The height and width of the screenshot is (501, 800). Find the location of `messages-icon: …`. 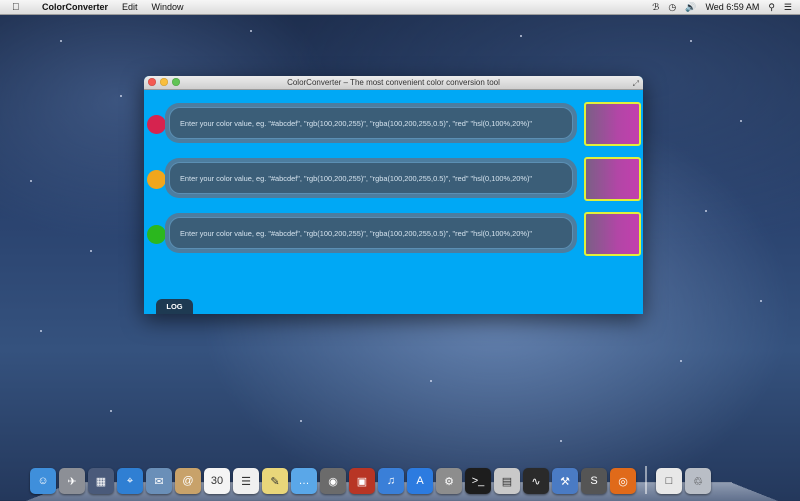

messages-icon: … is located at coordinates (304, 481).